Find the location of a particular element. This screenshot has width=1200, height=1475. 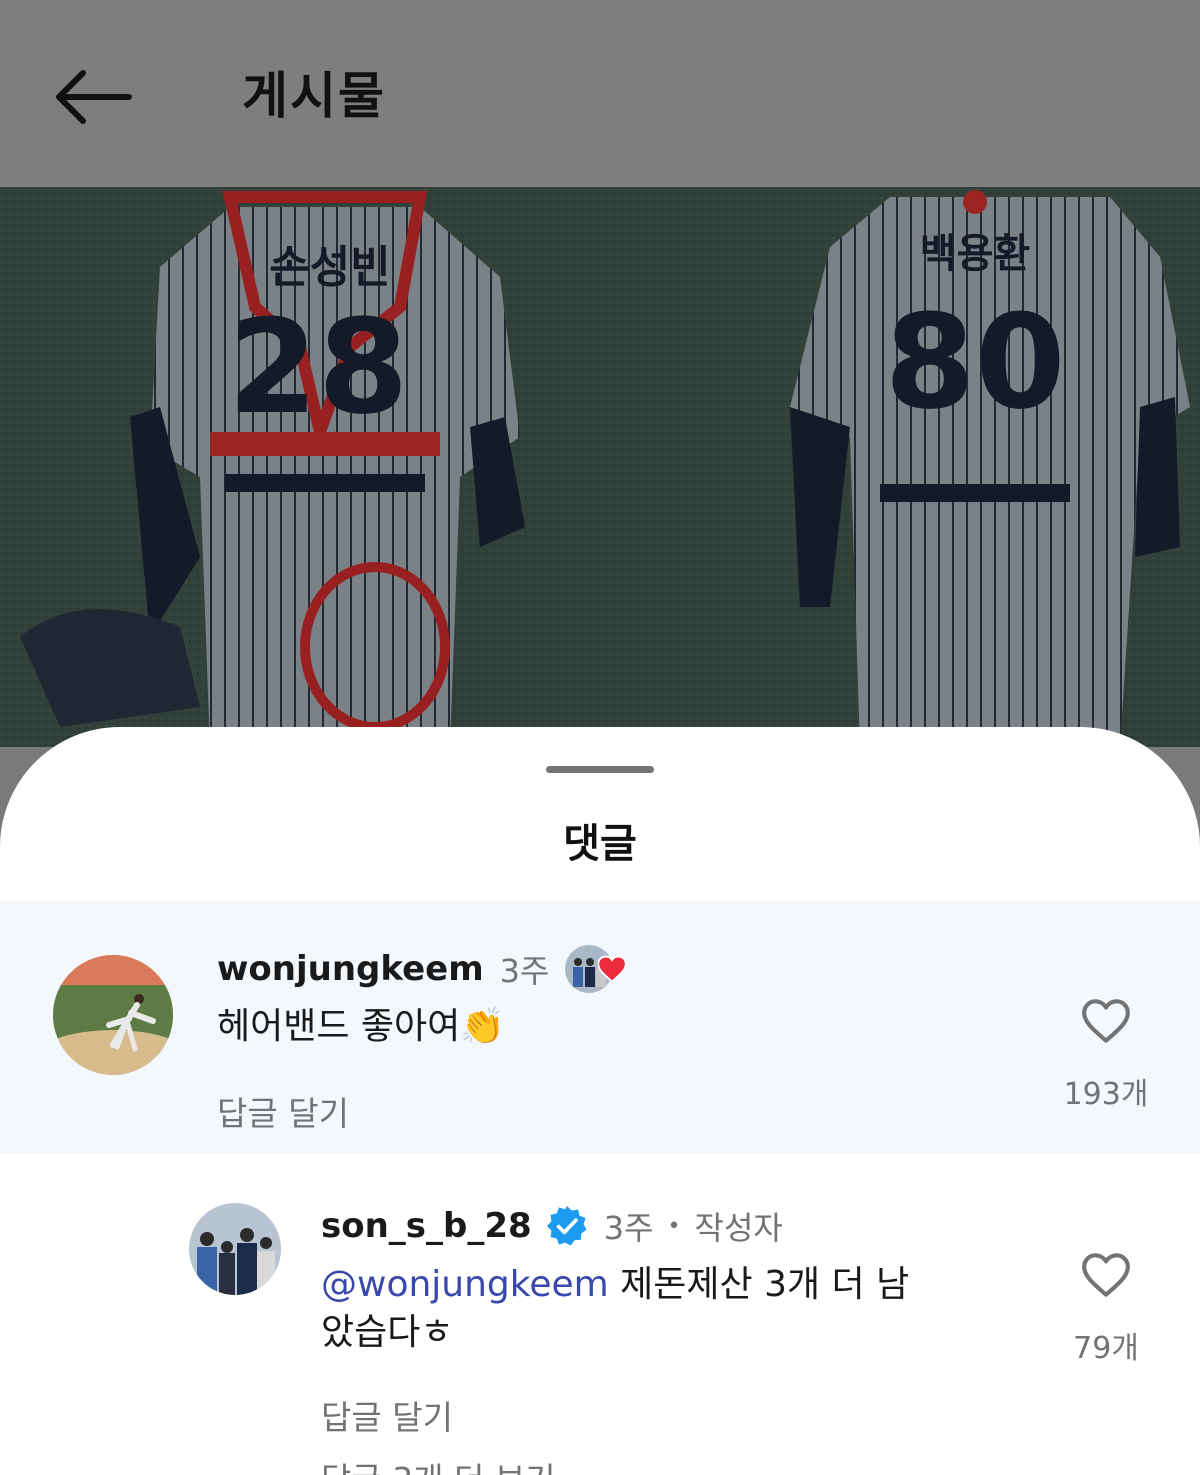

like-button: 79개 is located at coordinates (1106, 1309).